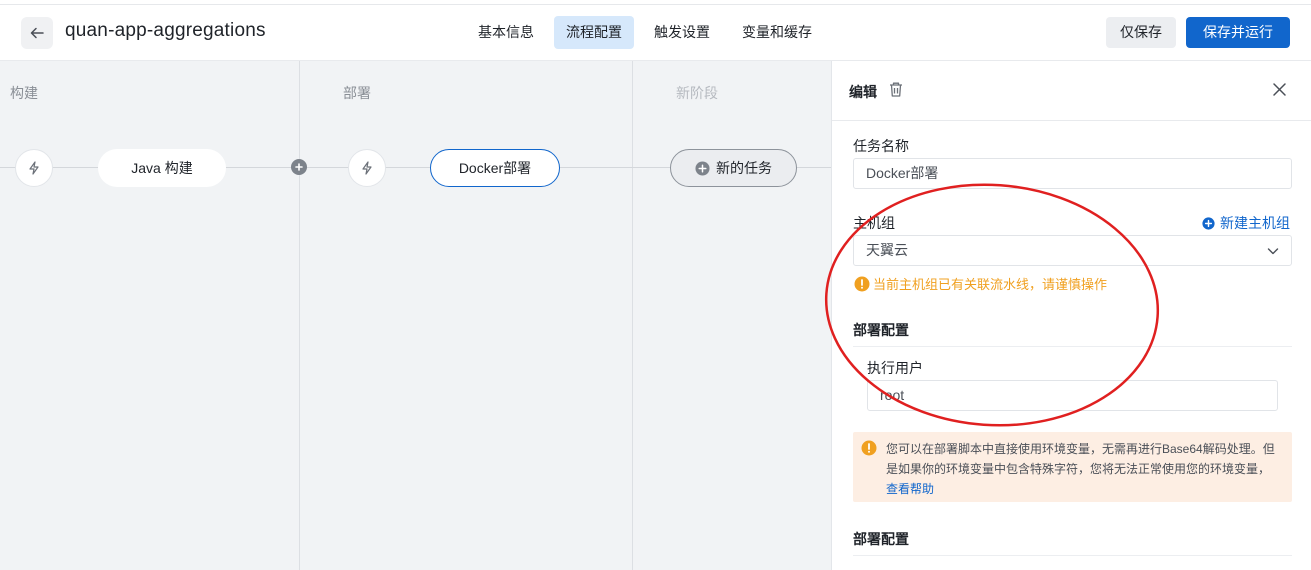 This screenshot has width=1311, height=570. I want to click on tab-variables-cache: 变量和缓存, so click(777, 32).